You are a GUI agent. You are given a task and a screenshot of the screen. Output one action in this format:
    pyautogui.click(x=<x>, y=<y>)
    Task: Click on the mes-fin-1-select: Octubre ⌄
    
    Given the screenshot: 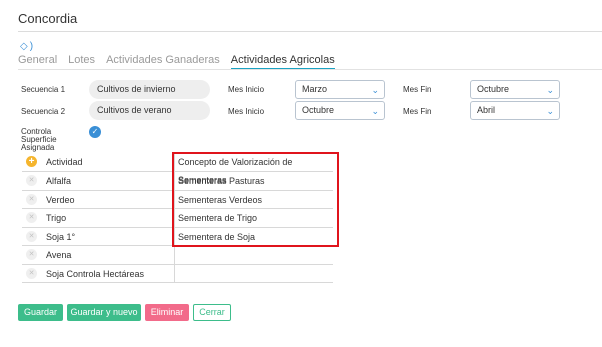 What is the action you would take?
    pyautogui.click(x=515, y=89)
    